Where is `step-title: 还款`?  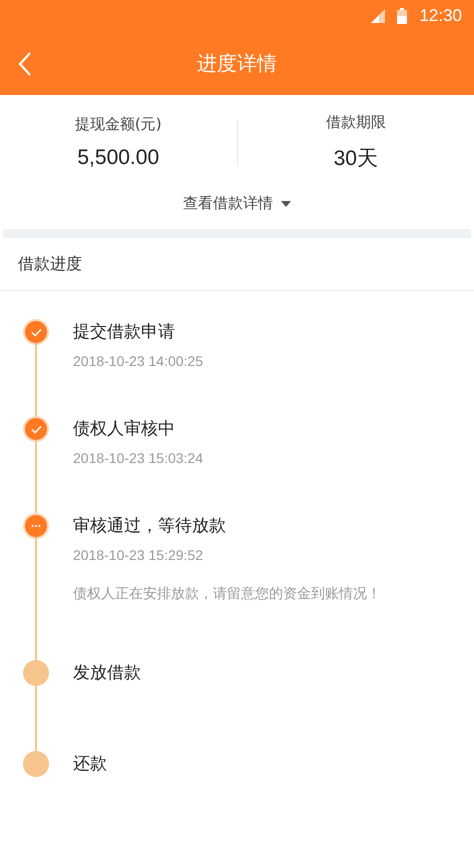 step-title: 还款 is located at coordinates (90, 764).